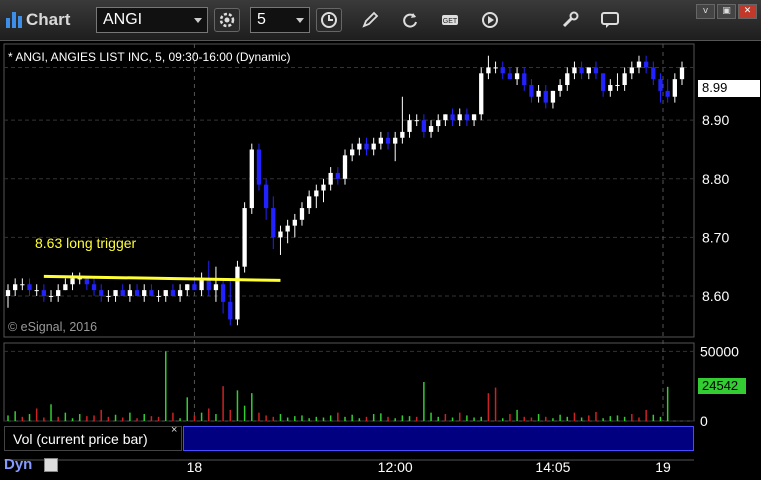 The image size is (761, 480). What do you see at coordinates (552, 467) in the screenshot?
I see `time-tick-label: 14:05` at bounding box center [552, 467].